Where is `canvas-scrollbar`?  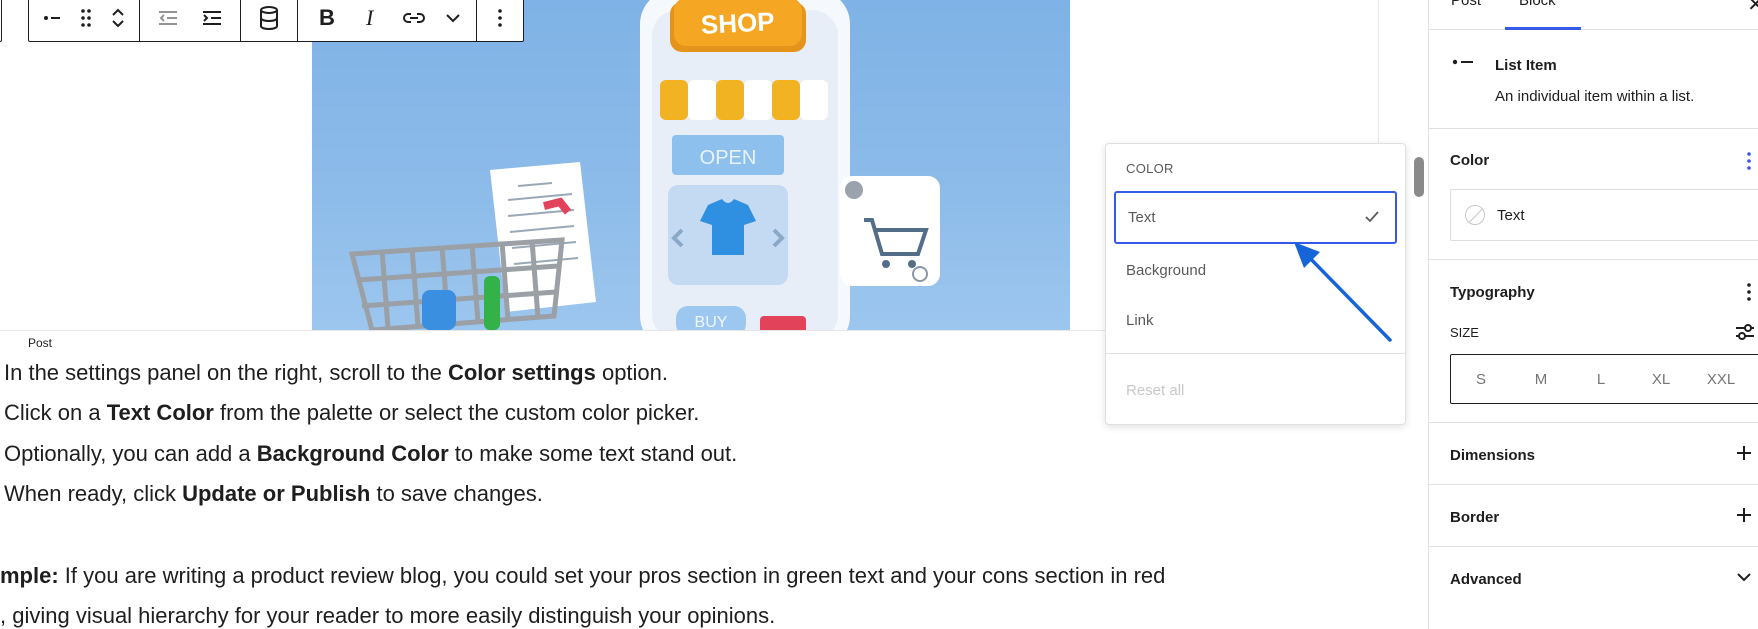 canvas-scrollbar is located at coordinates (1419, 177).